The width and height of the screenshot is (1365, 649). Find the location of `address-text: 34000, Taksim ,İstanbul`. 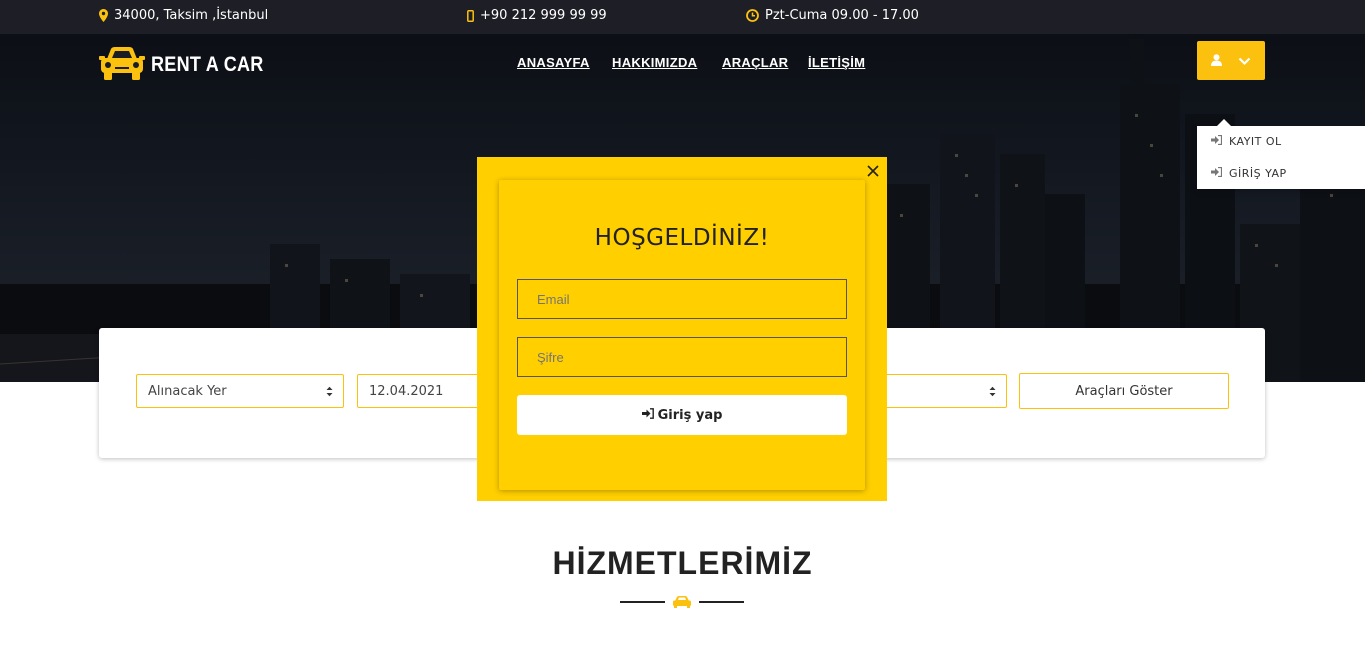

address-text: 34000, Taksim ,İstanbul is located at coordinates (191, 15).